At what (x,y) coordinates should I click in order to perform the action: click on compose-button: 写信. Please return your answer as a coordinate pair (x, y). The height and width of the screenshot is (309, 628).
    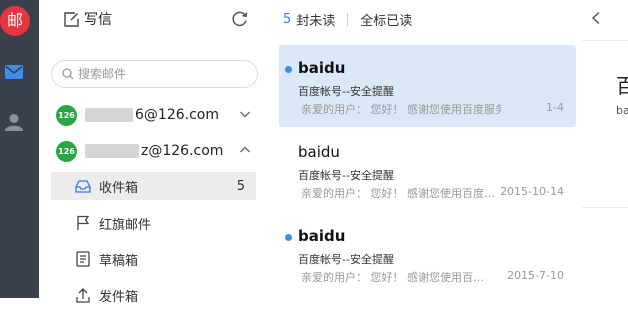
    Looking at the image, I should click on (88, 19).